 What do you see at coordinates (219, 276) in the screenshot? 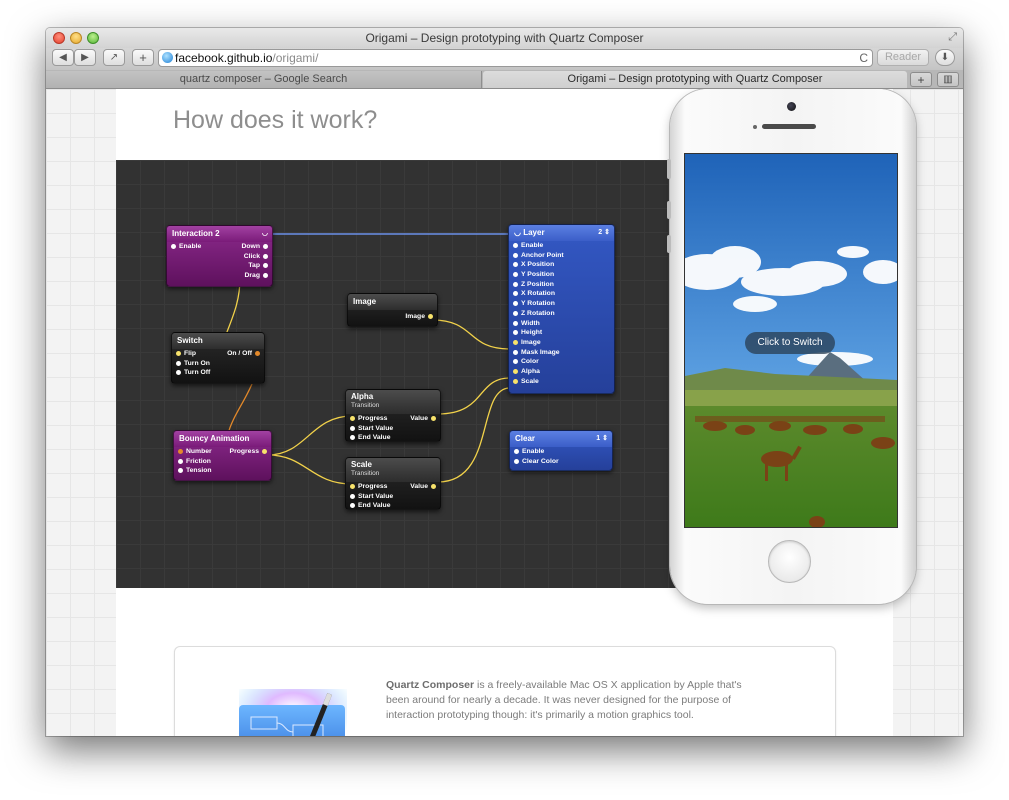
I see `port-row: Drag` at bounding box center [219, 276].